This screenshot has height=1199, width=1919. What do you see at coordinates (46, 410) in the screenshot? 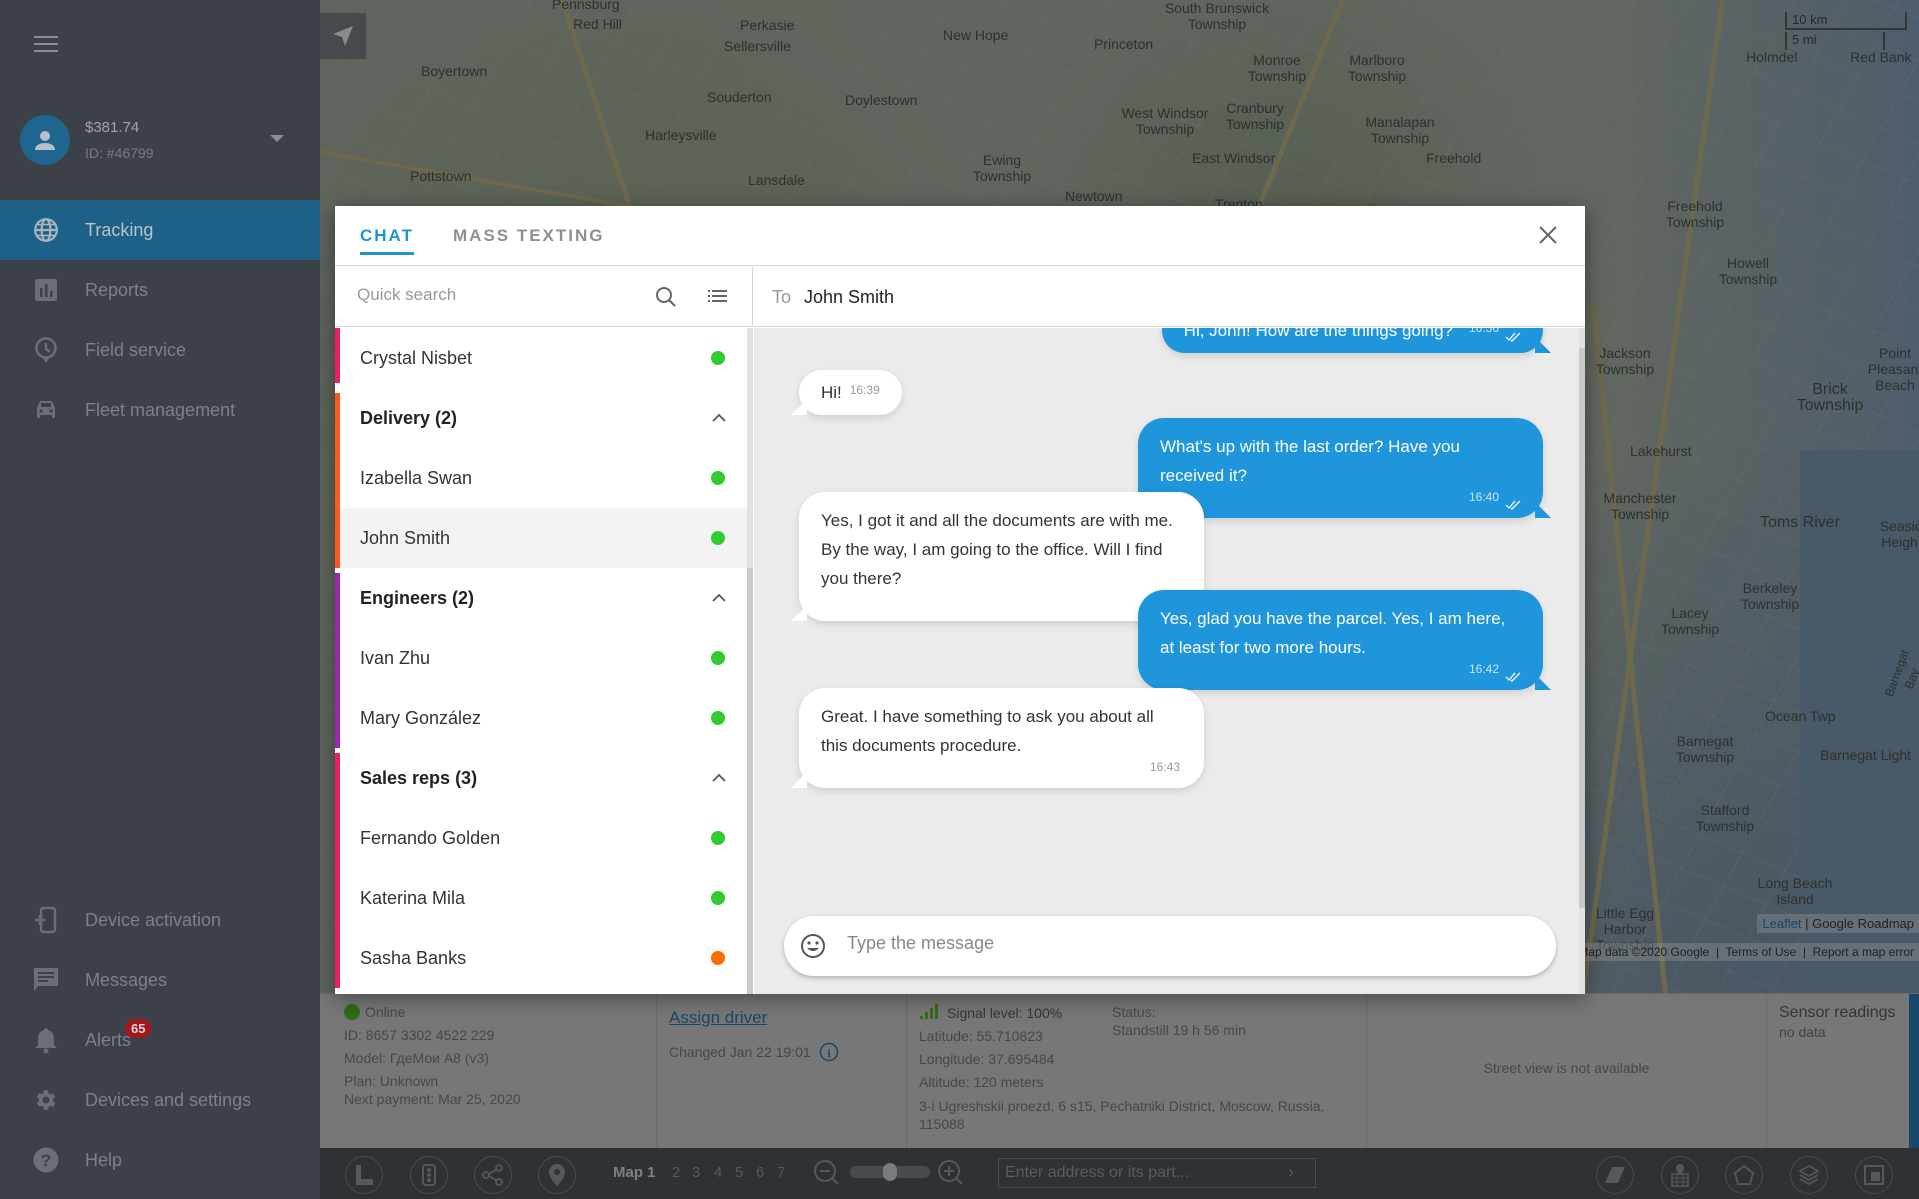
I see `car-icon` at bounding box center [46, 410].